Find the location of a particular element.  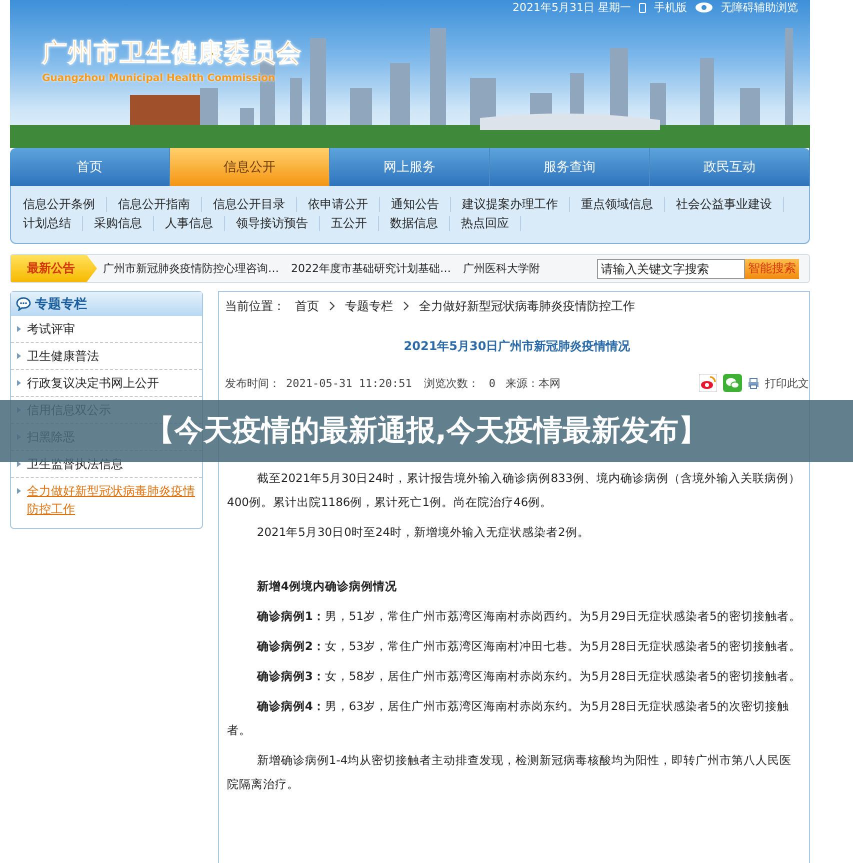

paragraph: 截至2021年5月30日24时，累计报告境外输入确诊病例833例、境内确诊病例（含境外输入关联病例）400例。累计出院1186例，累计死亡1例。尚在院治疗46例。 is located at coordinates (514, 490).